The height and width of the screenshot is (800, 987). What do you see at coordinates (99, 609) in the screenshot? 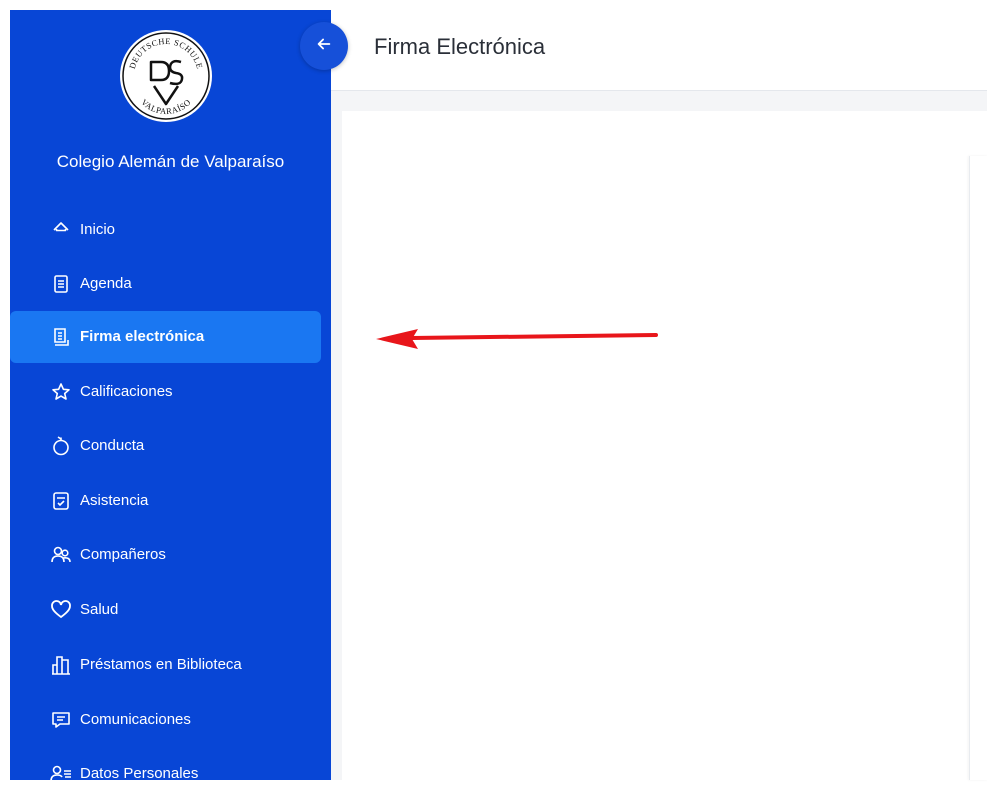
I see `sidebar-item-label: Salud` at bounding box center [99, 609].